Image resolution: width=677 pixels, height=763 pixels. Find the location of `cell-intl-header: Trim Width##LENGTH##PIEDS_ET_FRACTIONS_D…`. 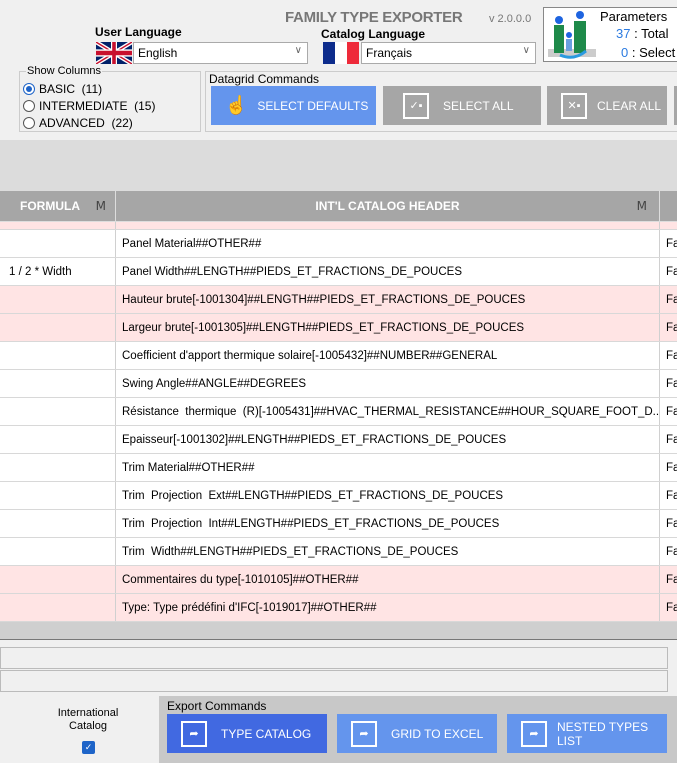

cell-intl-header: Trim Width##LENGTH##PIEDS_ET_FRACTIONS_D… is located at coordinates (388, 551).